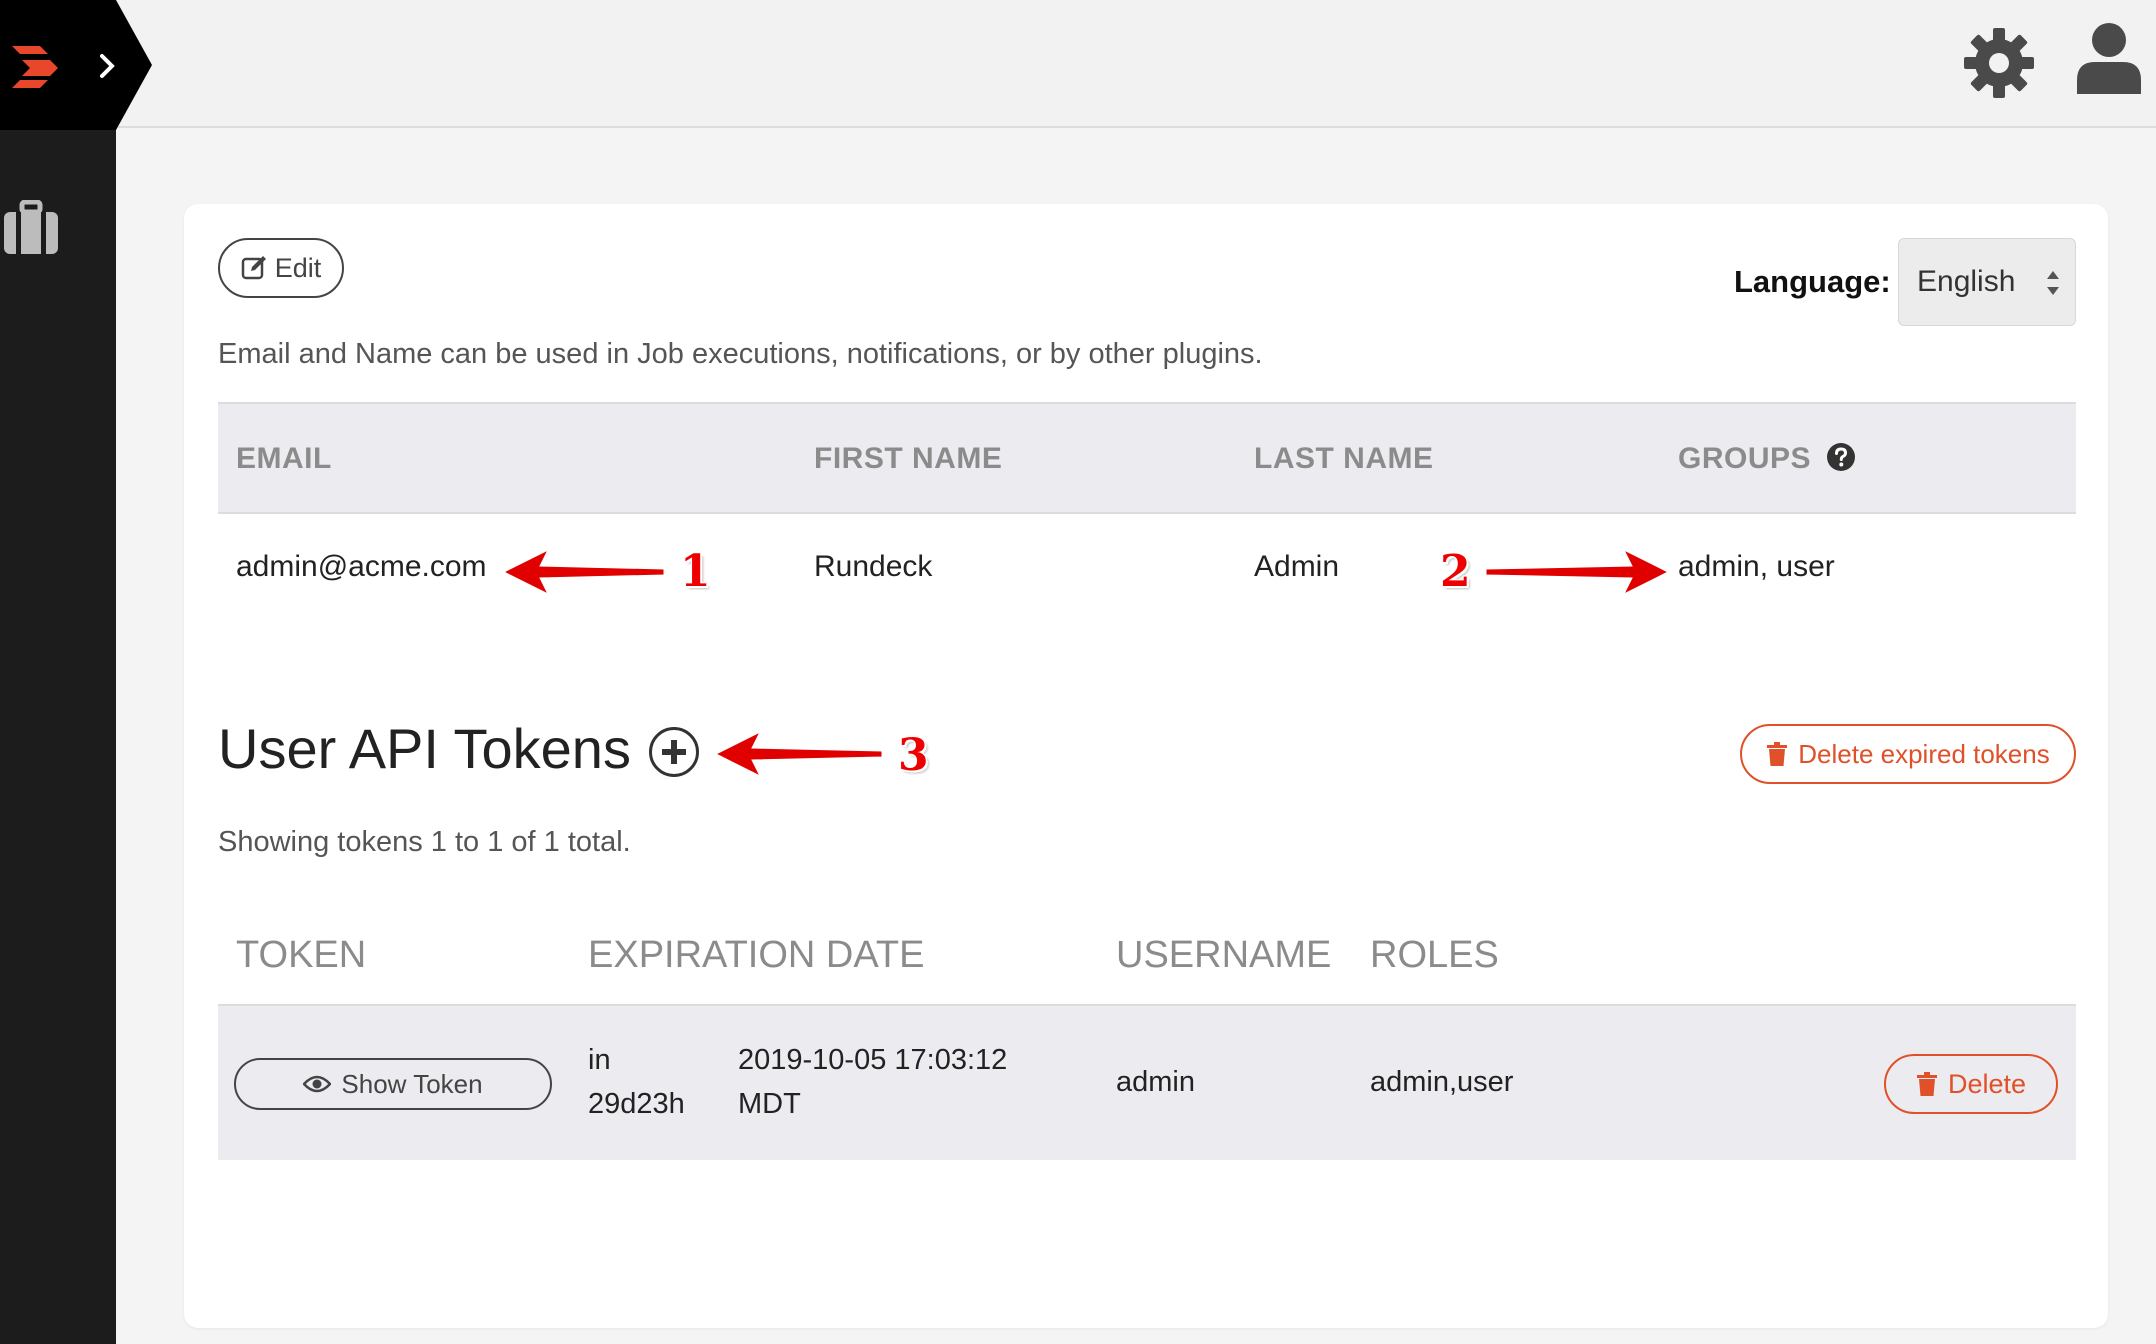 This screenshot has height=1344, width=2156. What do you see at coordinates (1434, 955) in the screenshot?
I see `column-roles: ROLES` at bounding box center [1434, 955].